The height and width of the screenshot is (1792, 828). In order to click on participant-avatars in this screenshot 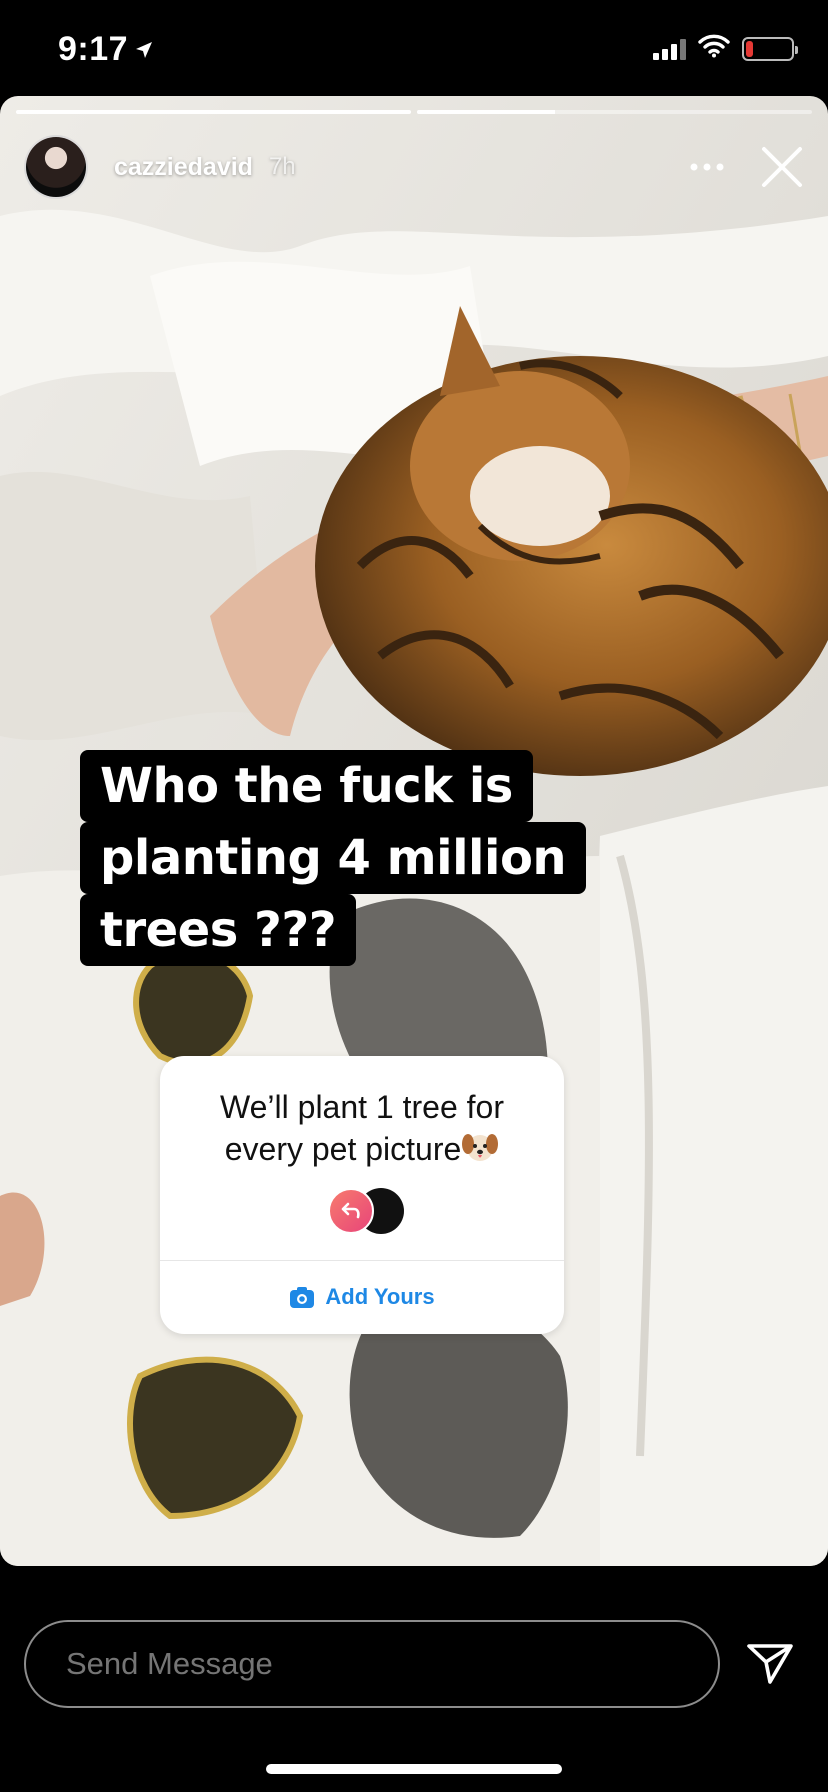, I will do `click(367, 1212)`.